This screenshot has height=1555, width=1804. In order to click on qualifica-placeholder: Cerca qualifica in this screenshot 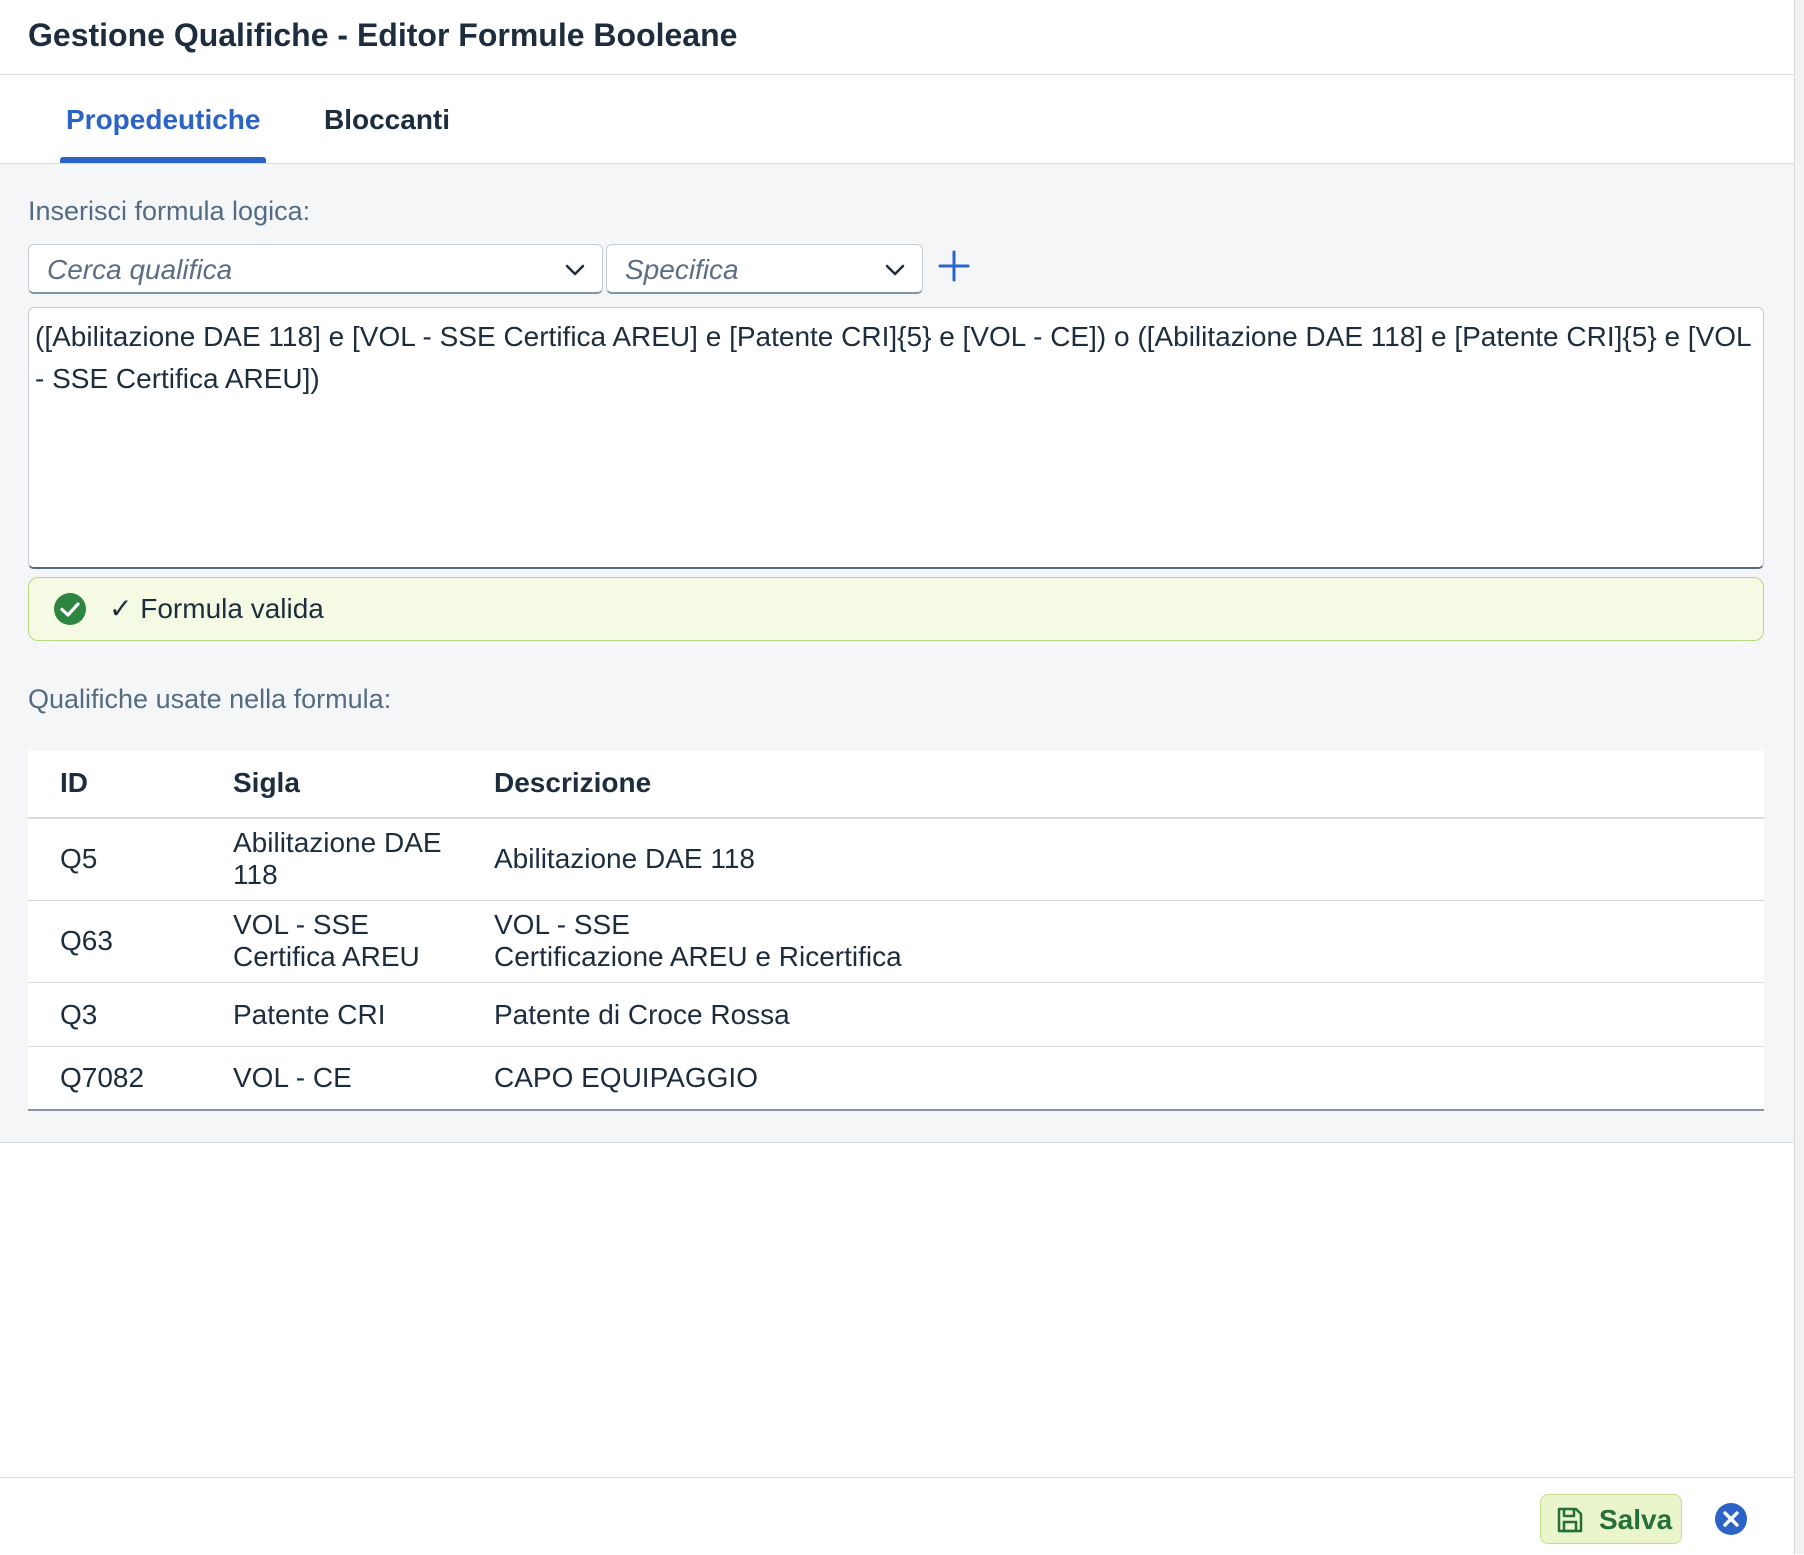, I will do `click(140, 269)`.